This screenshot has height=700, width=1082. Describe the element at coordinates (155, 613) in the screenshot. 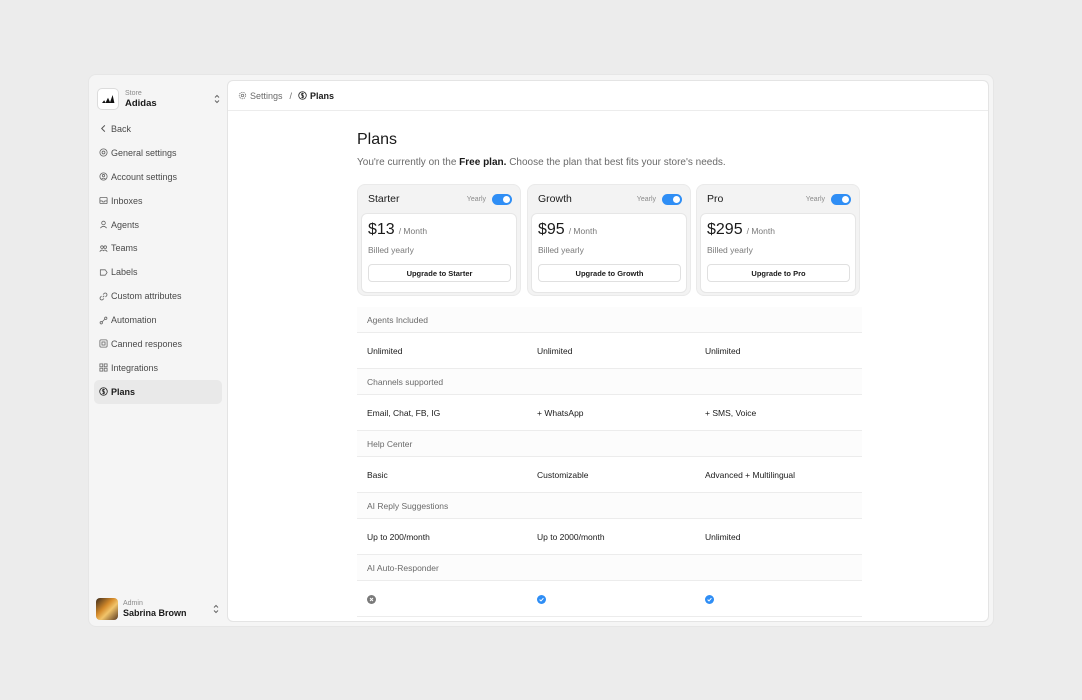

I see `user-name: Sabrina Brown` at that location.